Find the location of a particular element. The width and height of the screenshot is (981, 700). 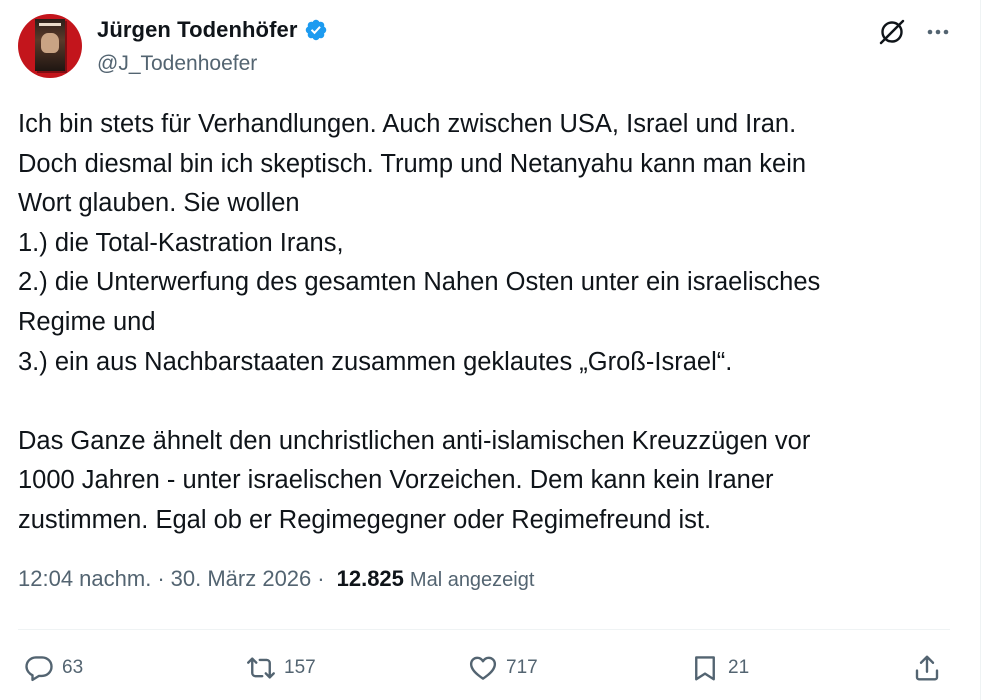

avatar is located at coordinates (50, 46).